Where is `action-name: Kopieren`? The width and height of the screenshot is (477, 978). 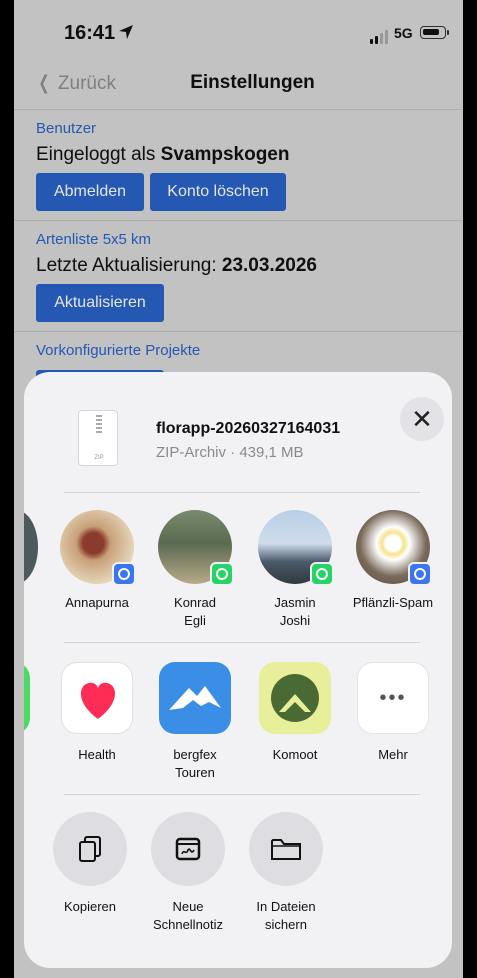
action-name: Kopieren is located at coordinates (90, 906).